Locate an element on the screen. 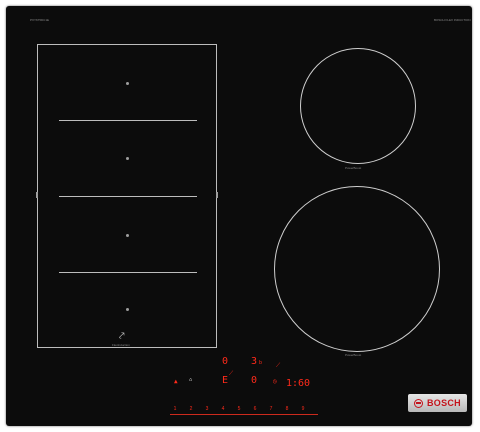 Image resolution: width=480 pixels, height=432 pixels. power-scale-slider: 1 2 3 4 5 6 7 8 9 is located at coordinates (244, 411).